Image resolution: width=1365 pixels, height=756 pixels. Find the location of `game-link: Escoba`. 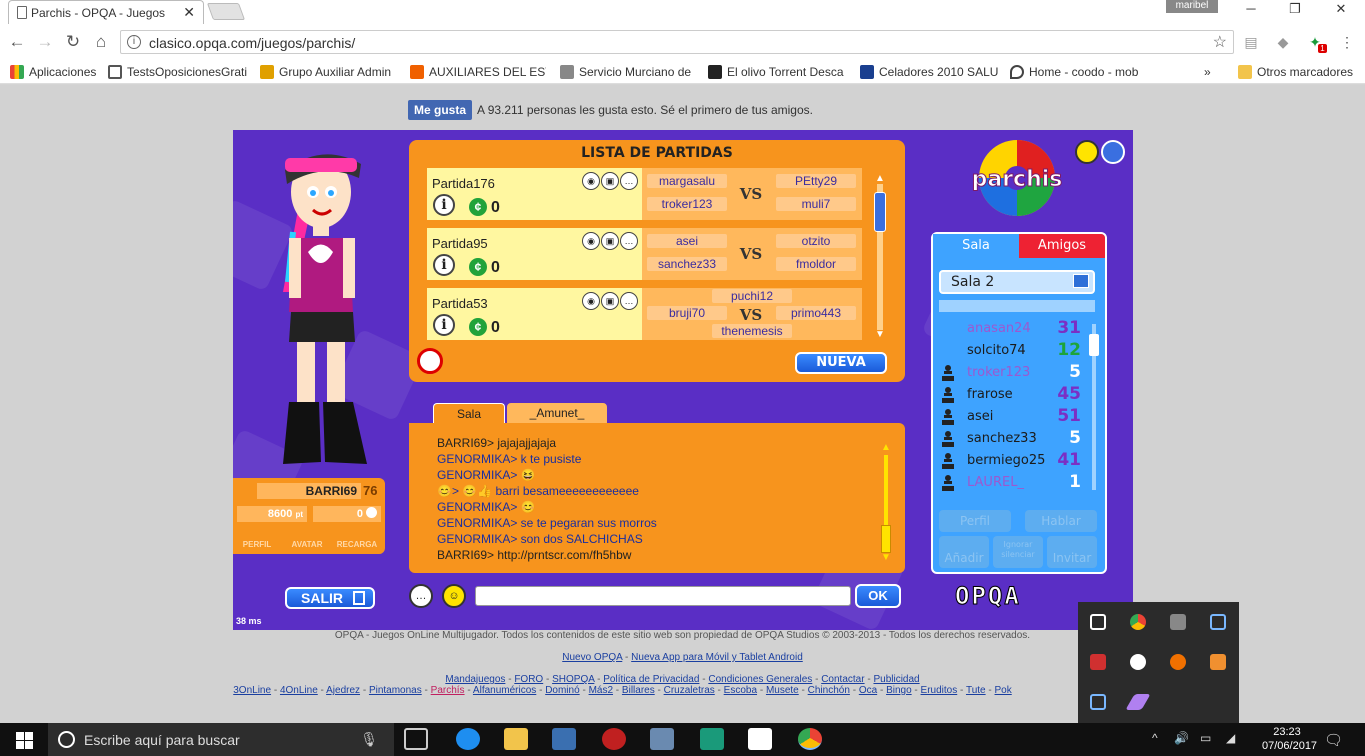

game-link: Escoba is located at coordinates (740, 690).